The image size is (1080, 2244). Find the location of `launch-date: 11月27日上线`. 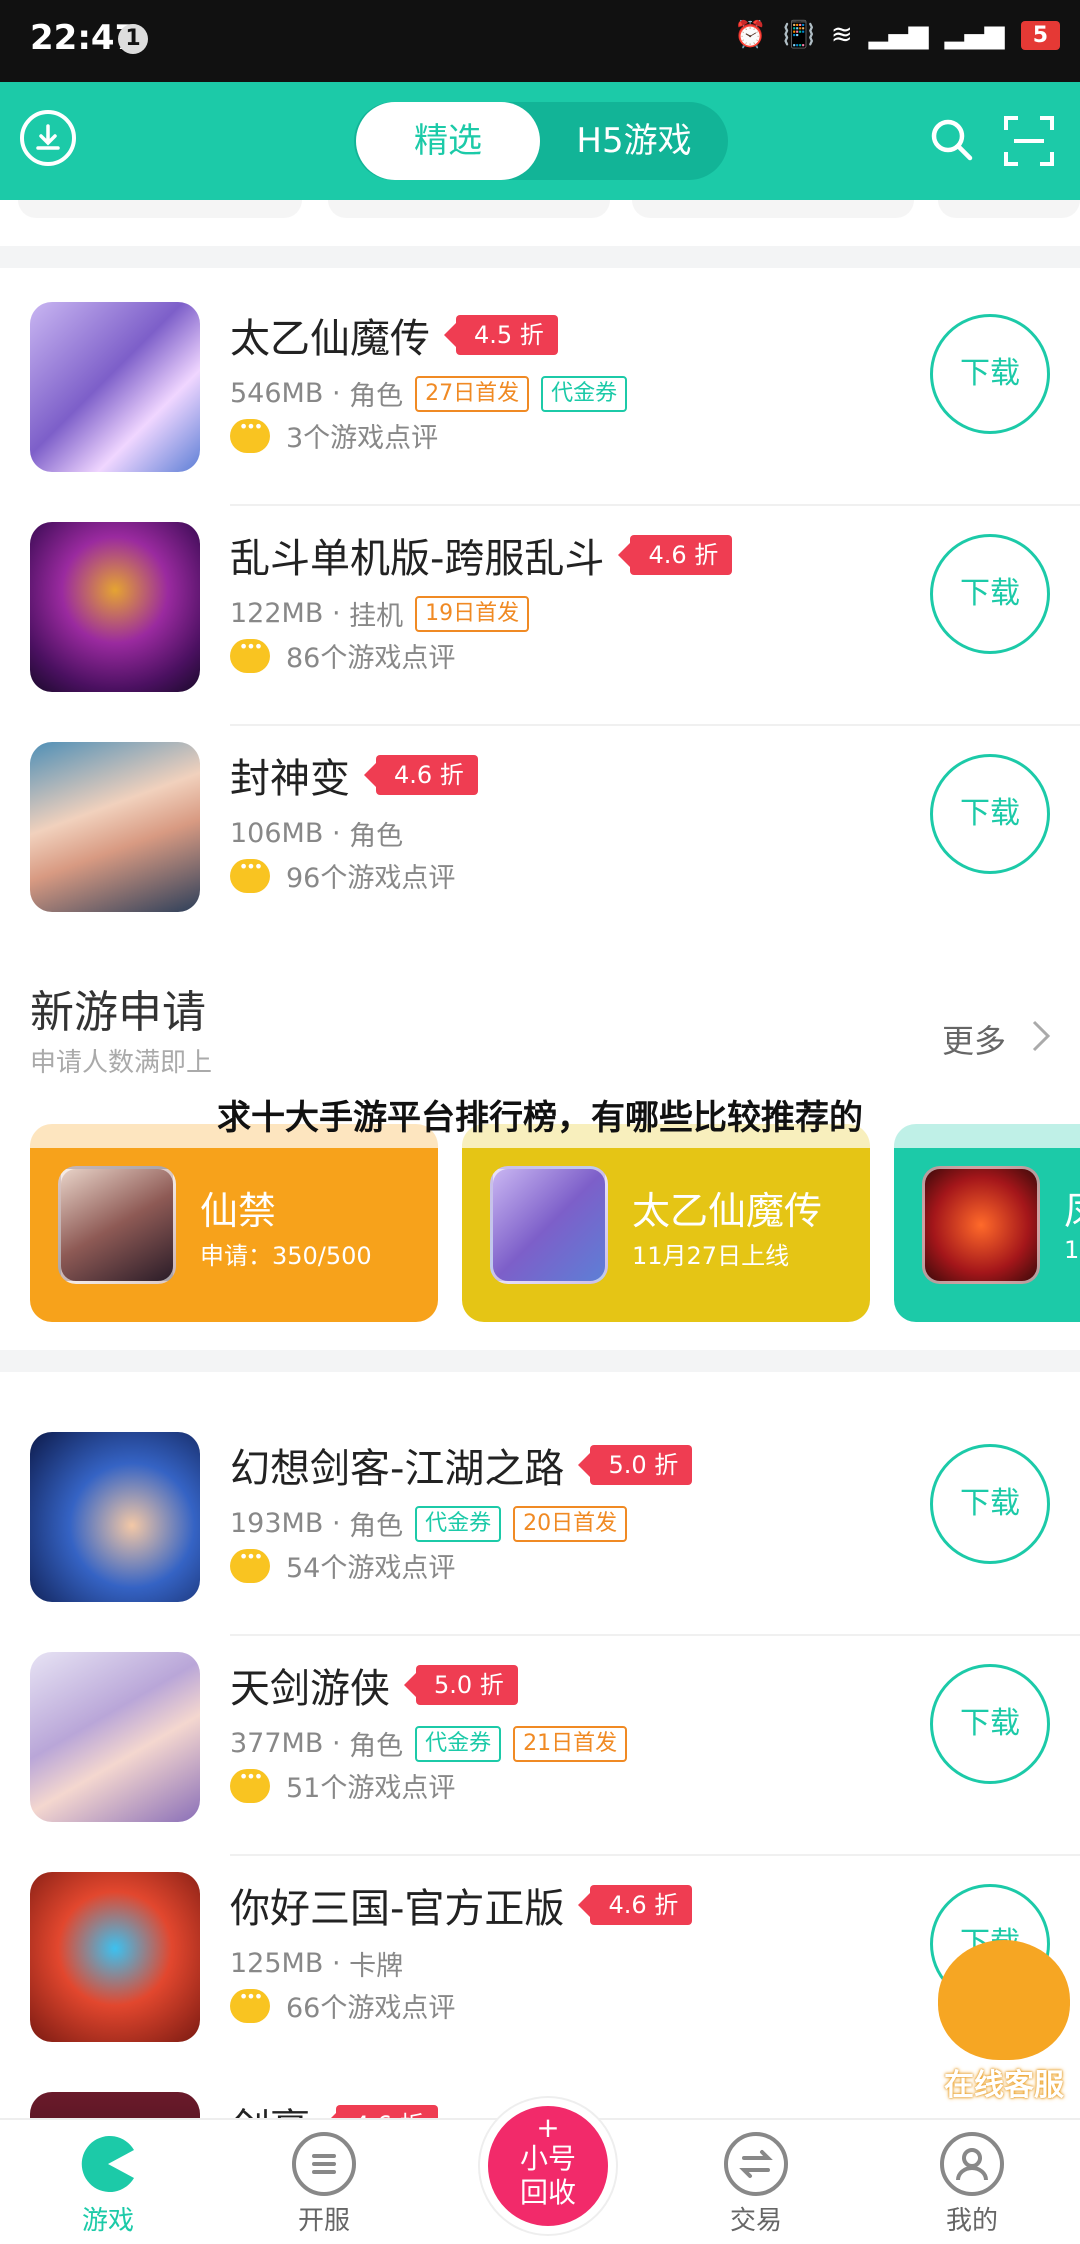

launch-date: 11月27日上线 is located at coordinates (711, 1256).